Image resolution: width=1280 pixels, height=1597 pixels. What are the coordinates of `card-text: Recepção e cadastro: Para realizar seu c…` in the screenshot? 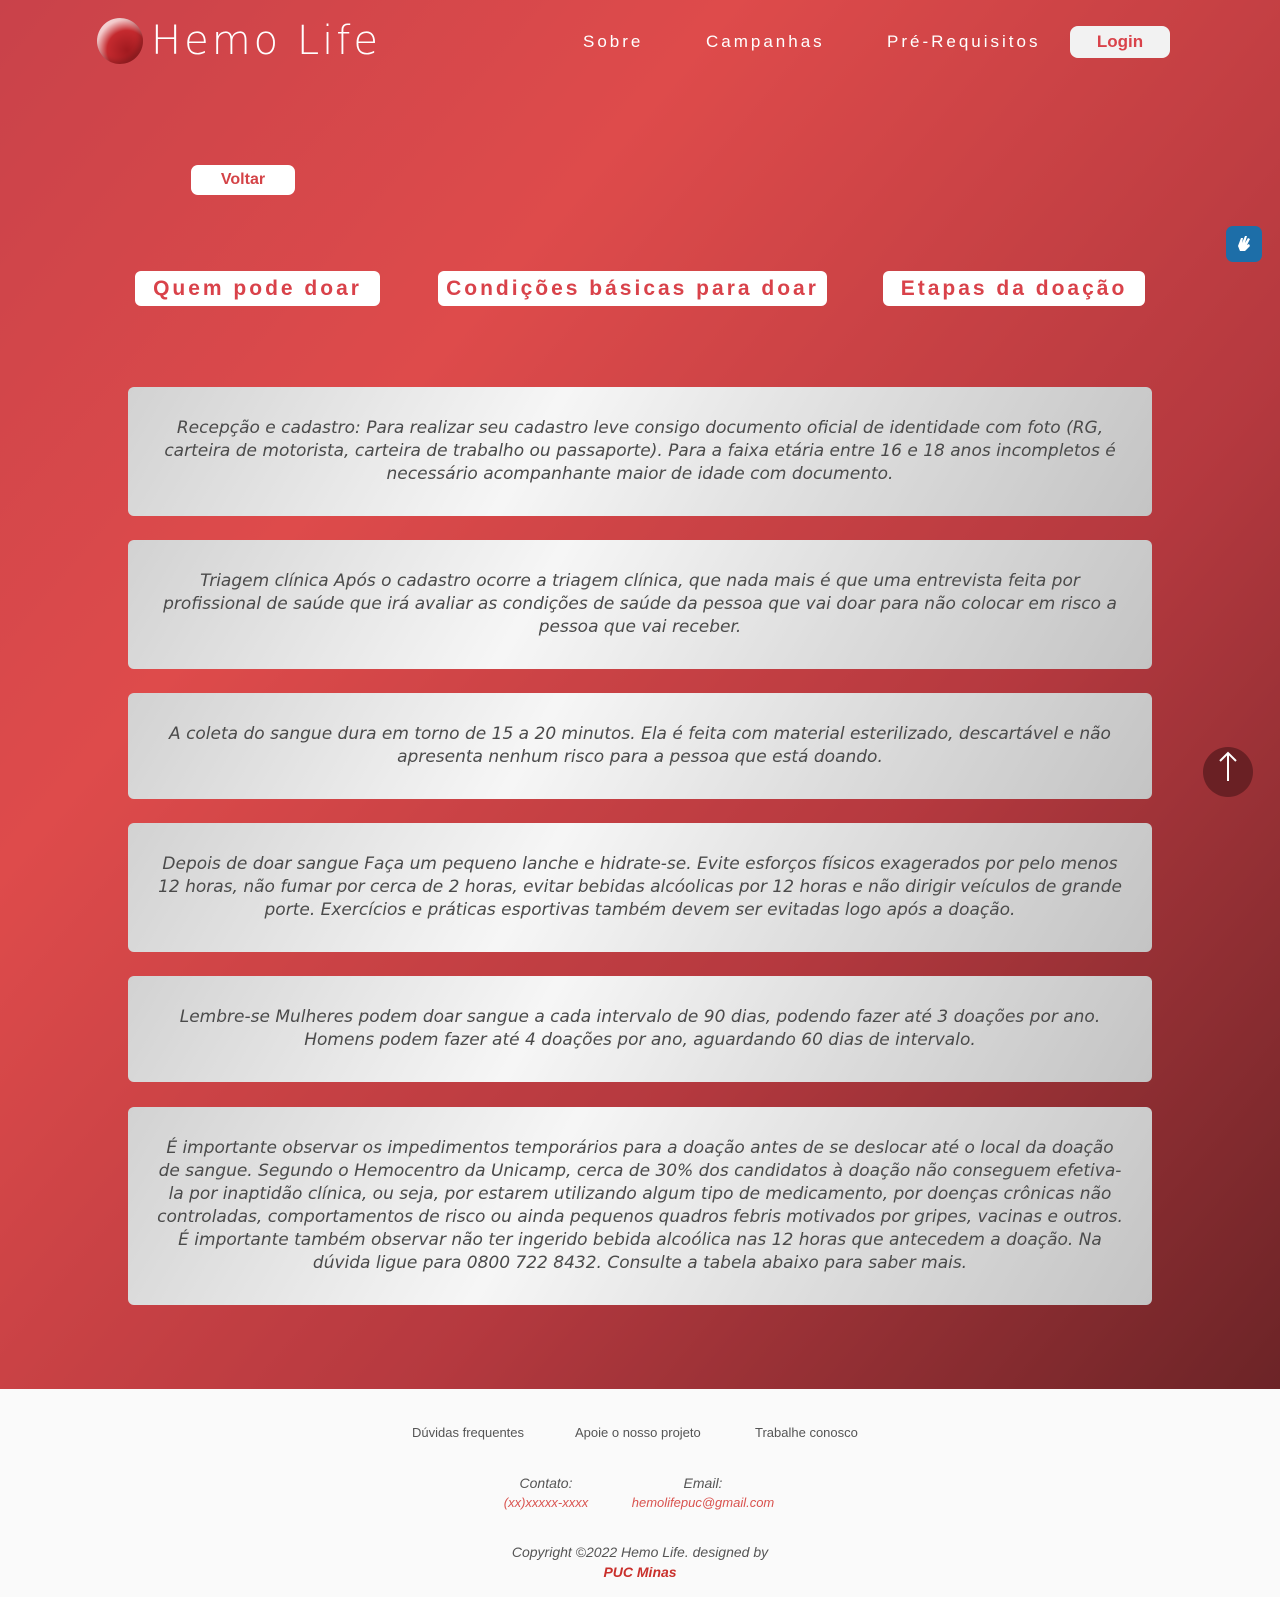 It's located at (640, 451).